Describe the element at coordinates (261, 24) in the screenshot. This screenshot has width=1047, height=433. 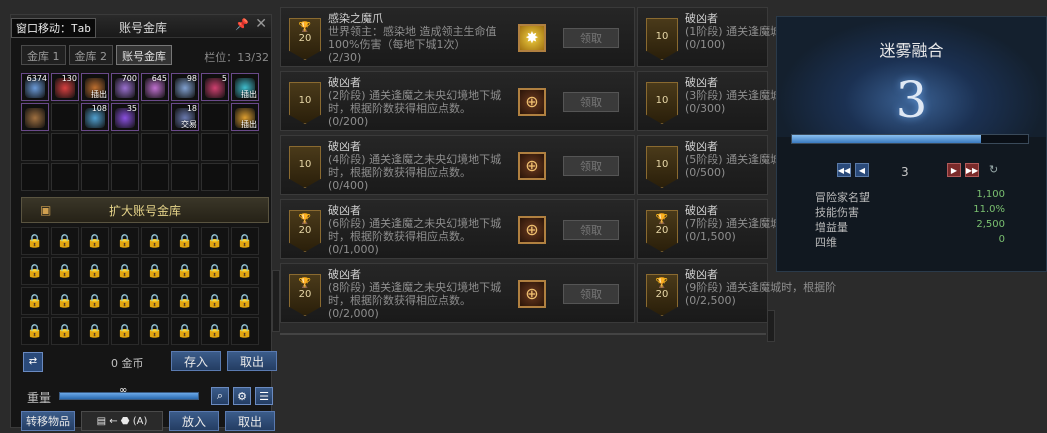
I see `close-icon: ✕` at that location.